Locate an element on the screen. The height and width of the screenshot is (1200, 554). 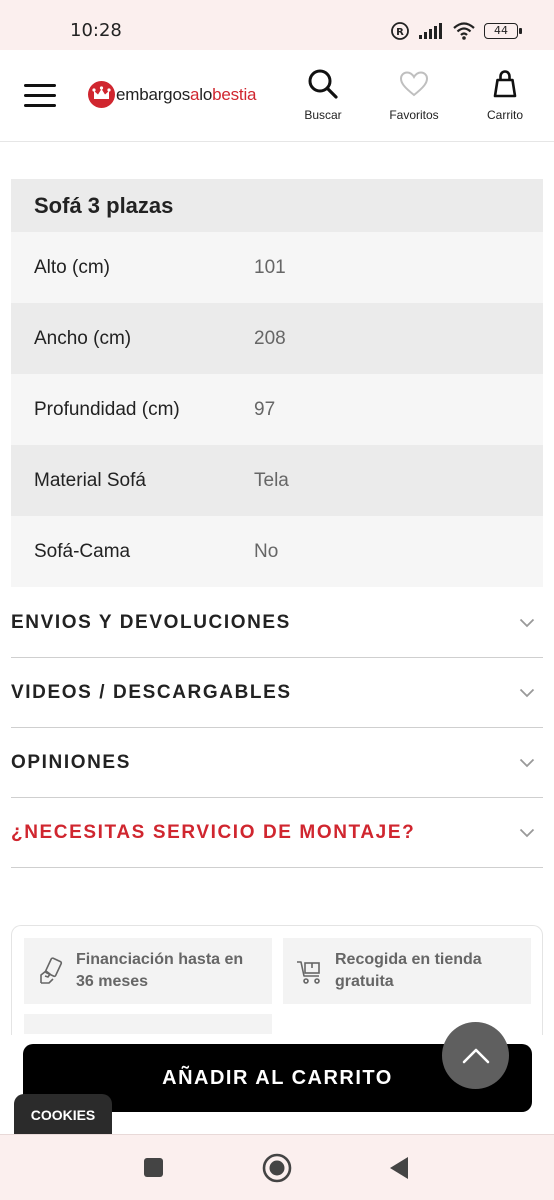
accordion-label: ENVIOS Y DEVOLUCIONES is located at coordinates (151, 622).